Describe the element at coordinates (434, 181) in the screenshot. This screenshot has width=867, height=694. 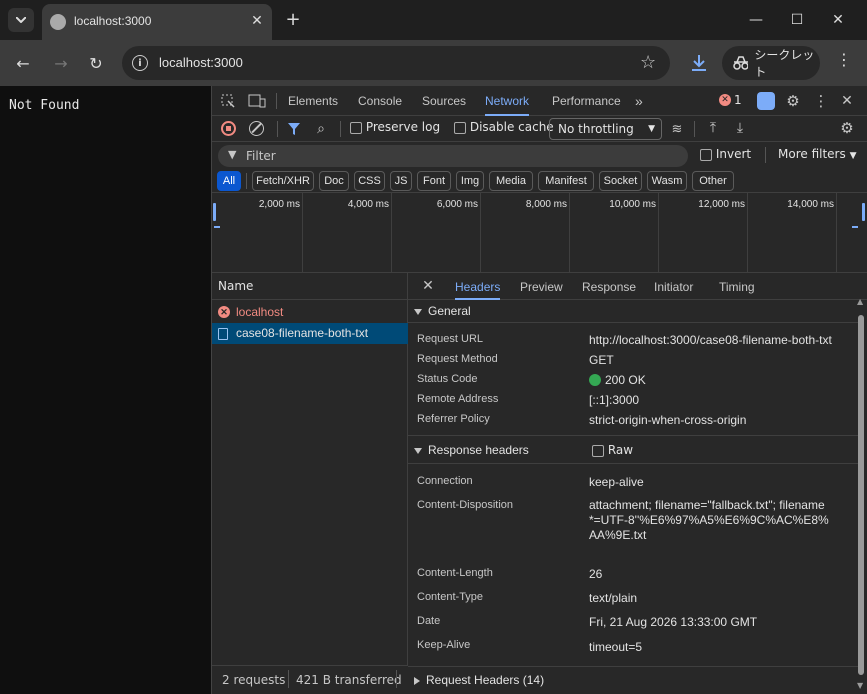
I see `filter-chip-font: Font` at that location.